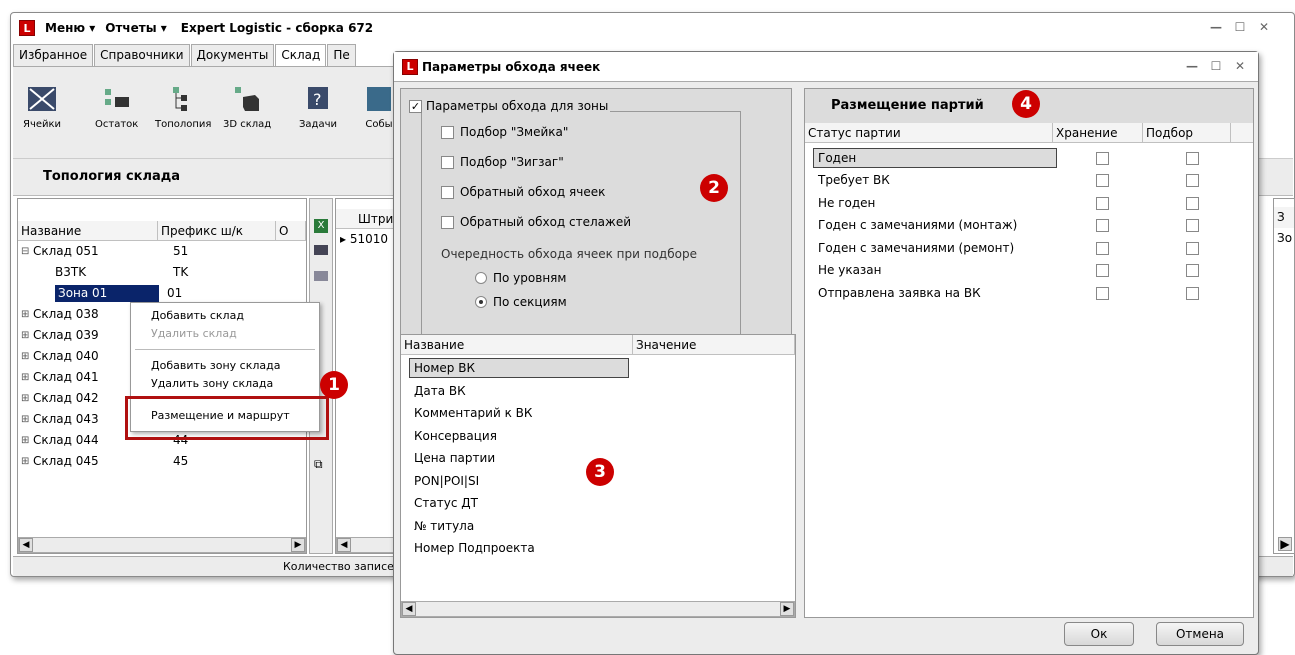 This screenshot has height=655, width=1295. I want to click on grid-scroll-left-icon: ◀, so click(344, 545).